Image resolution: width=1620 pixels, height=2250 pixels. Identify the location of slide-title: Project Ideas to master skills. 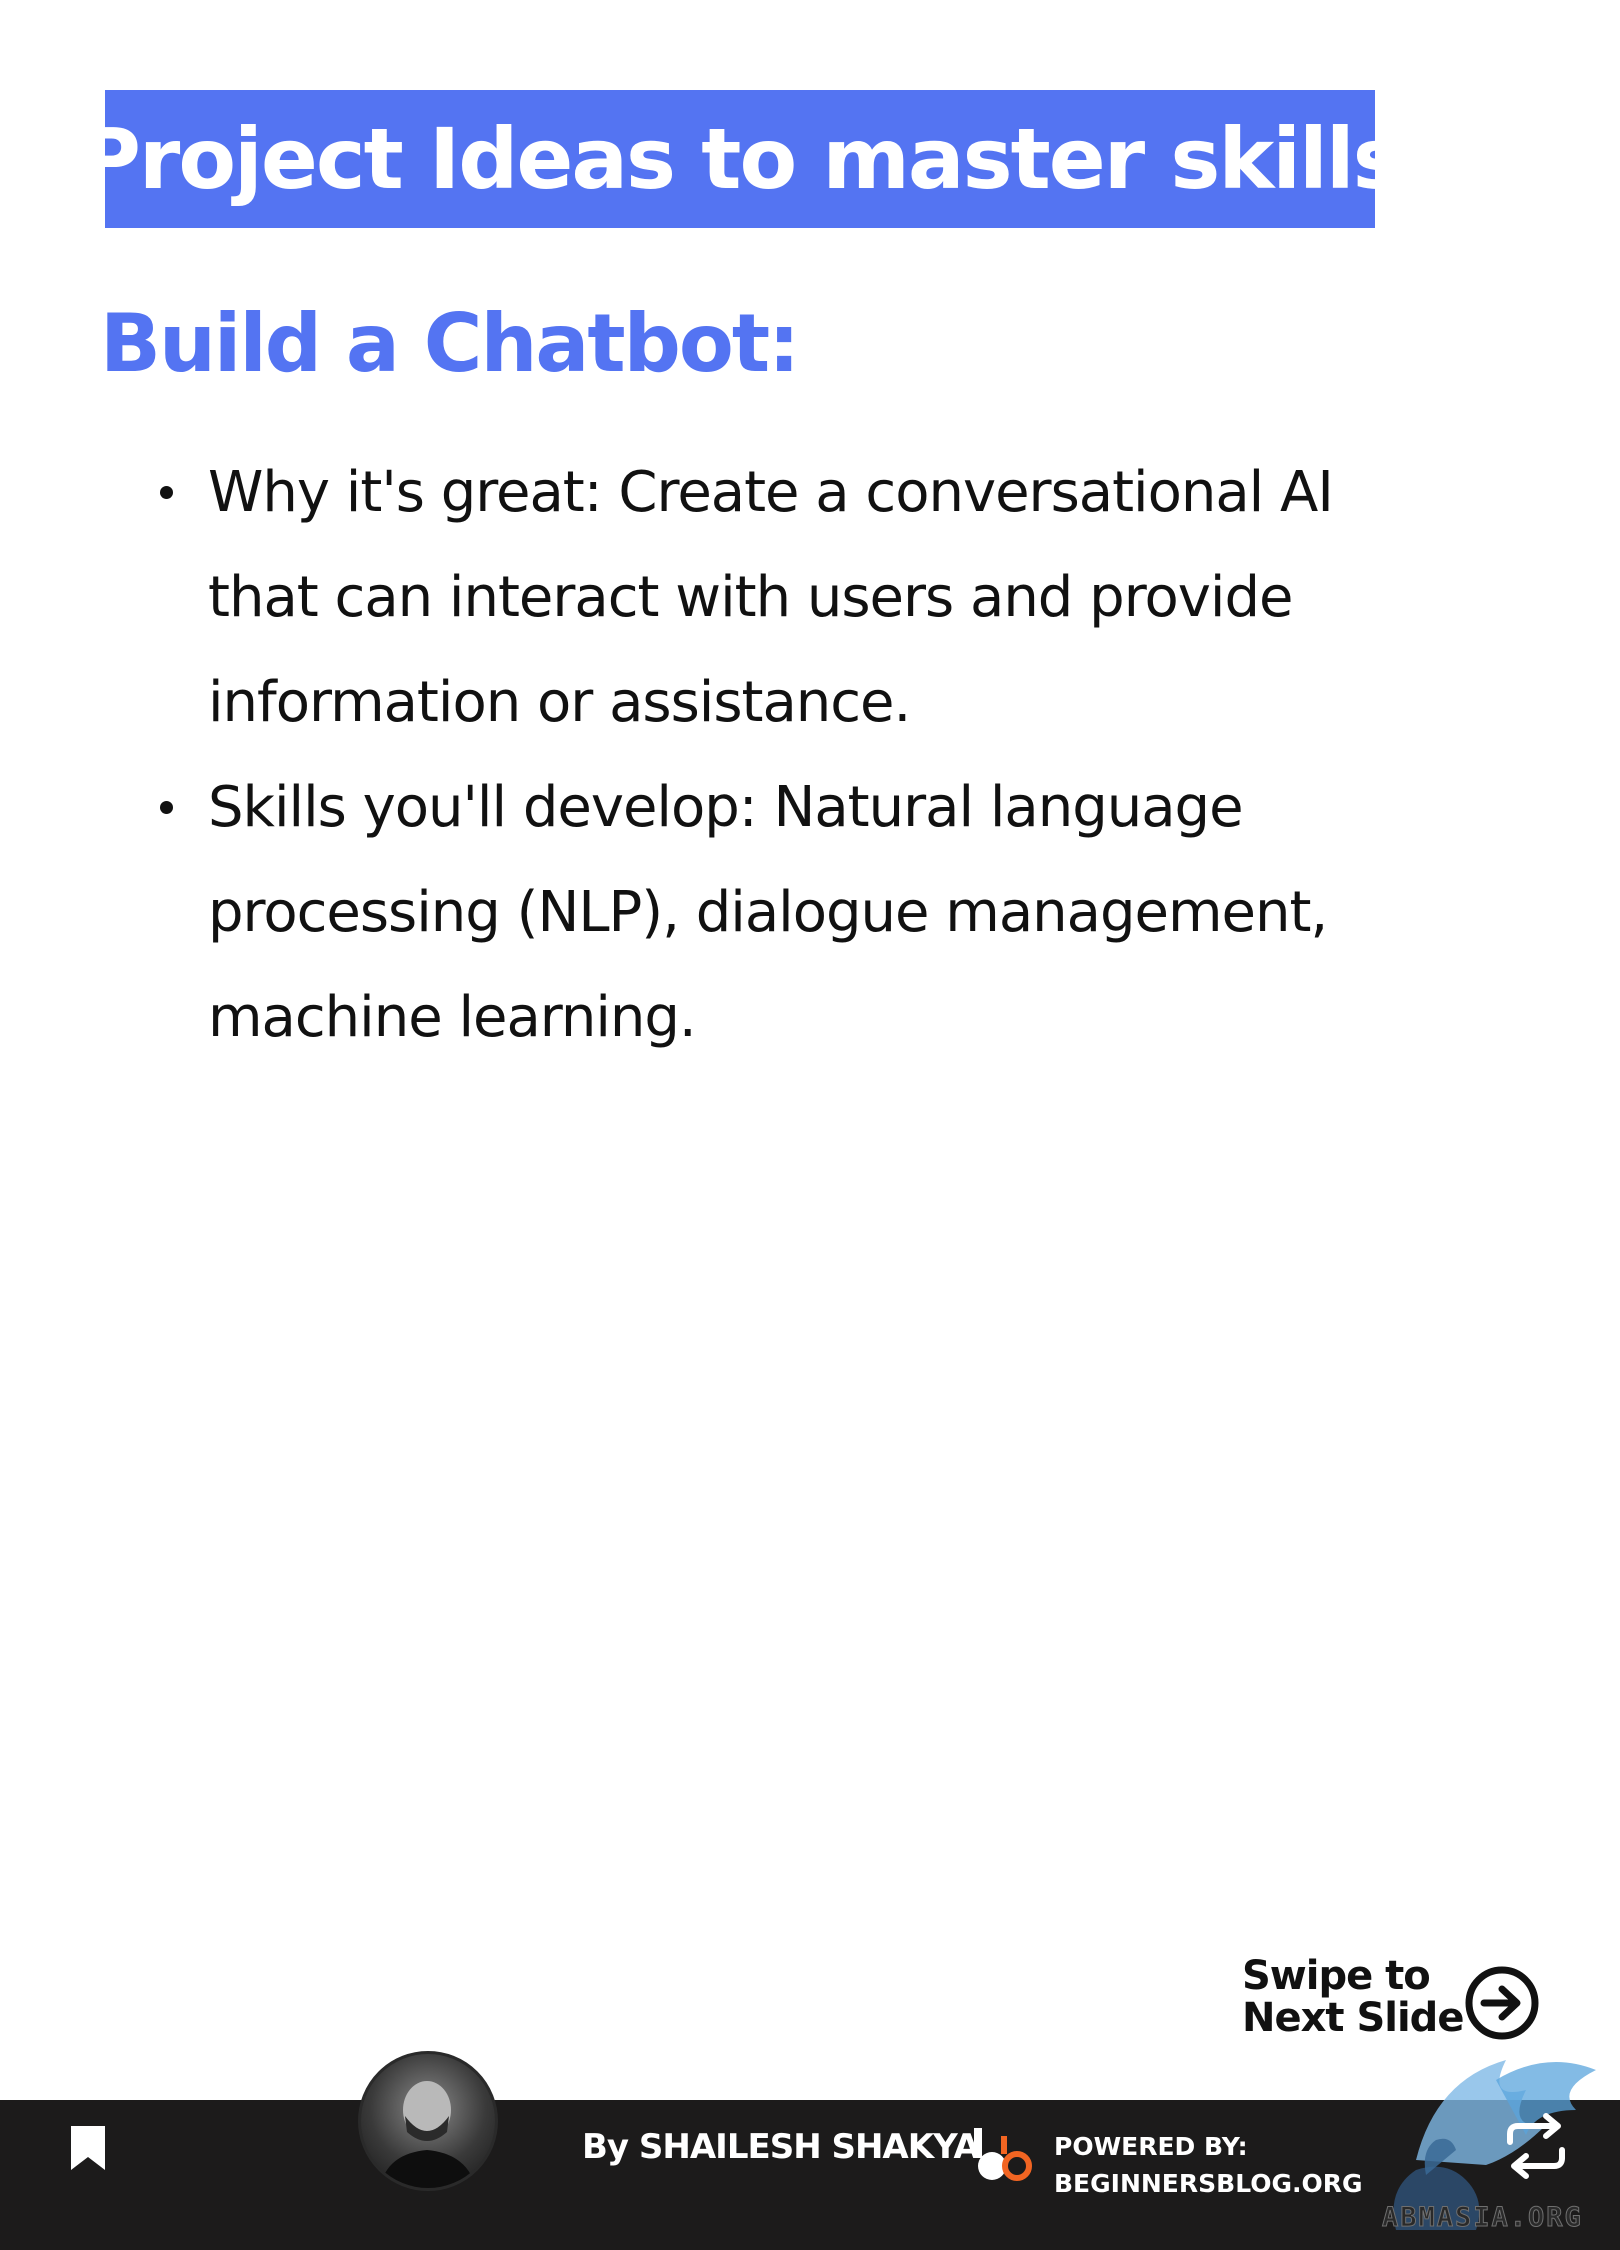
(740, 159).